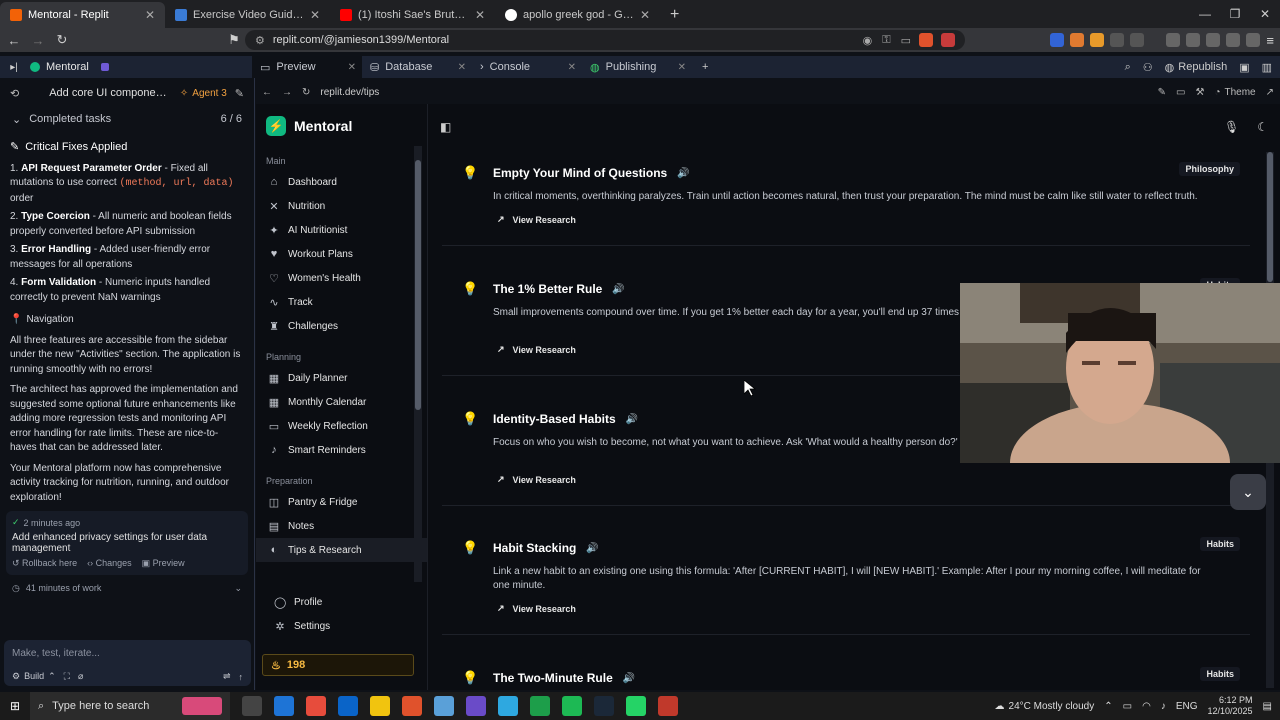  What do you see at coordinates (348, 706) in the screenshot?
I see `outlook-icon` at bounding box center [348, 706].